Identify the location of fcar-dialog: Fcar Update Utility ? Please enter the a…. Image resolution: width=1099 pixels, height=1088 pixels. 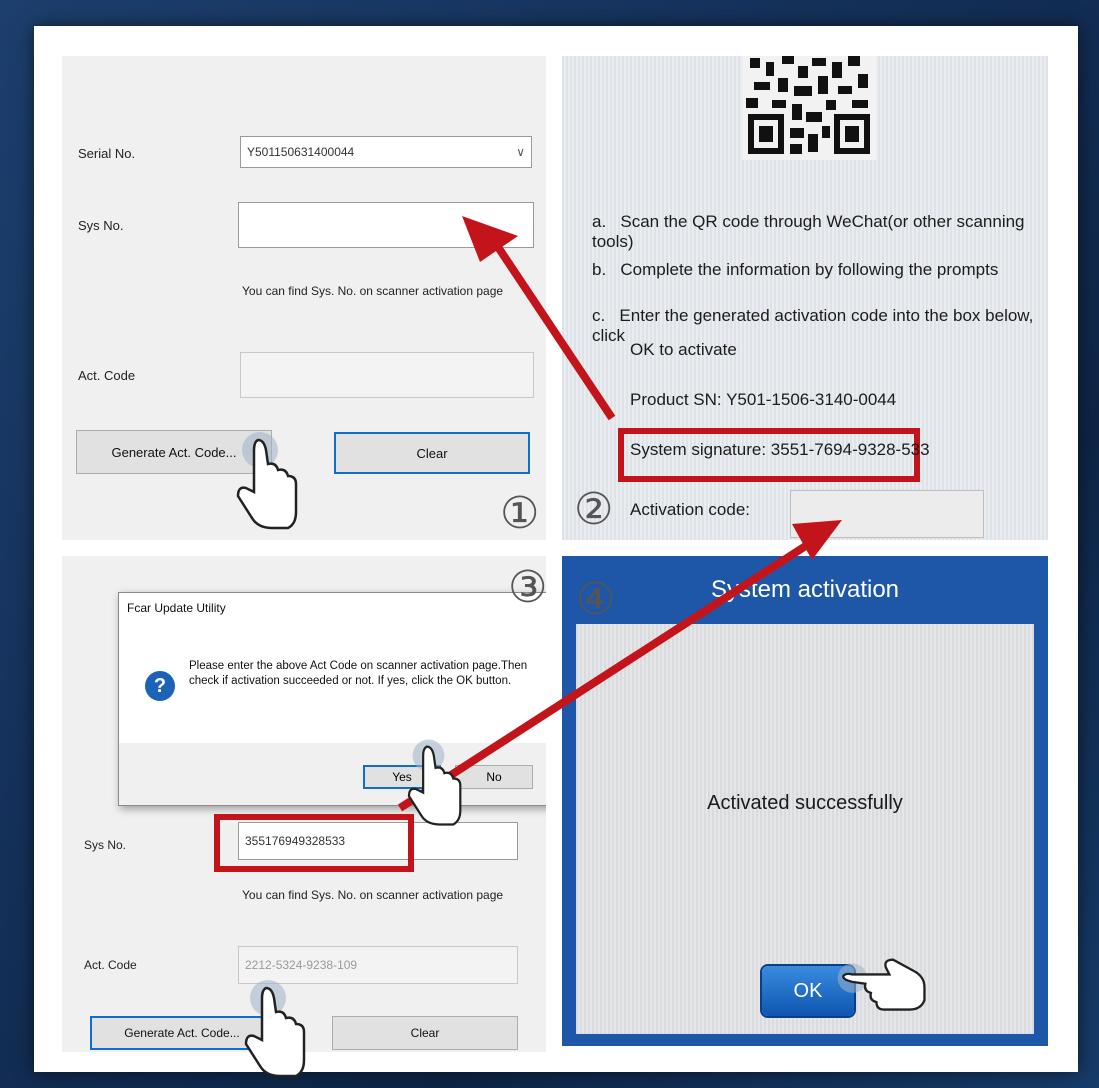
(332, 699).